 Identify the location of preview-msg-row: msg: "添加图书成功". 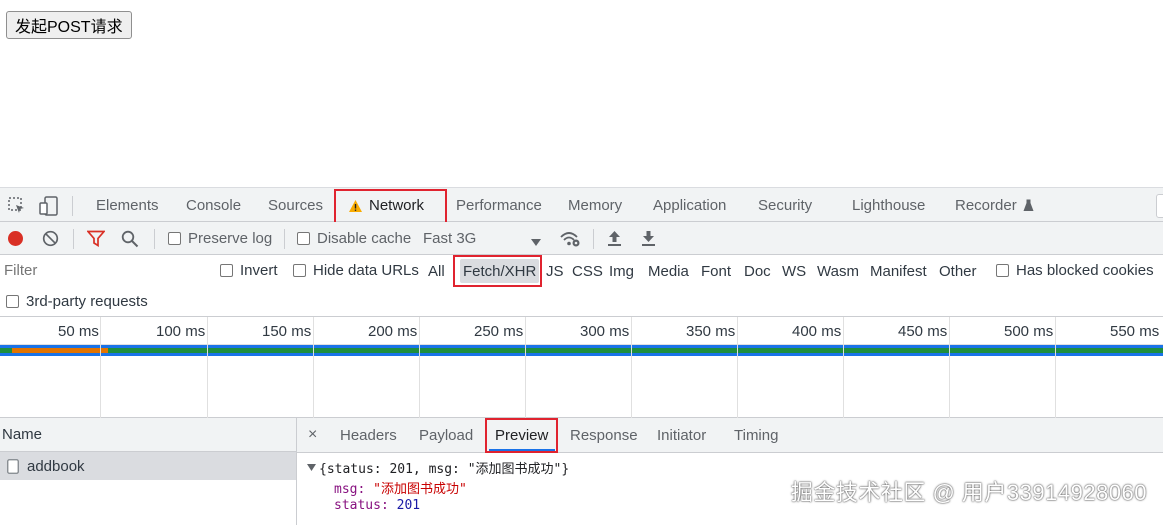
(400, 487).